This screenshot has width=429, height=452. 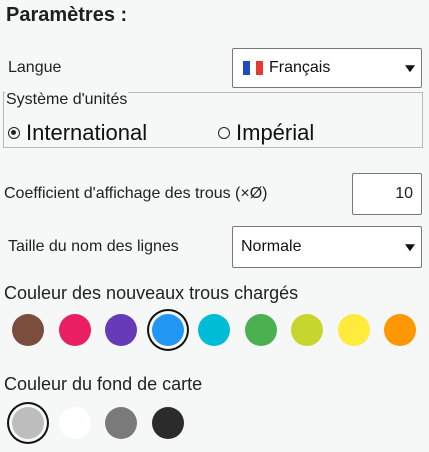 What do you see at coordinates (224, 133) in the screenshot?
I see `radio-unselected-icon` at bounding box center [224, 133].